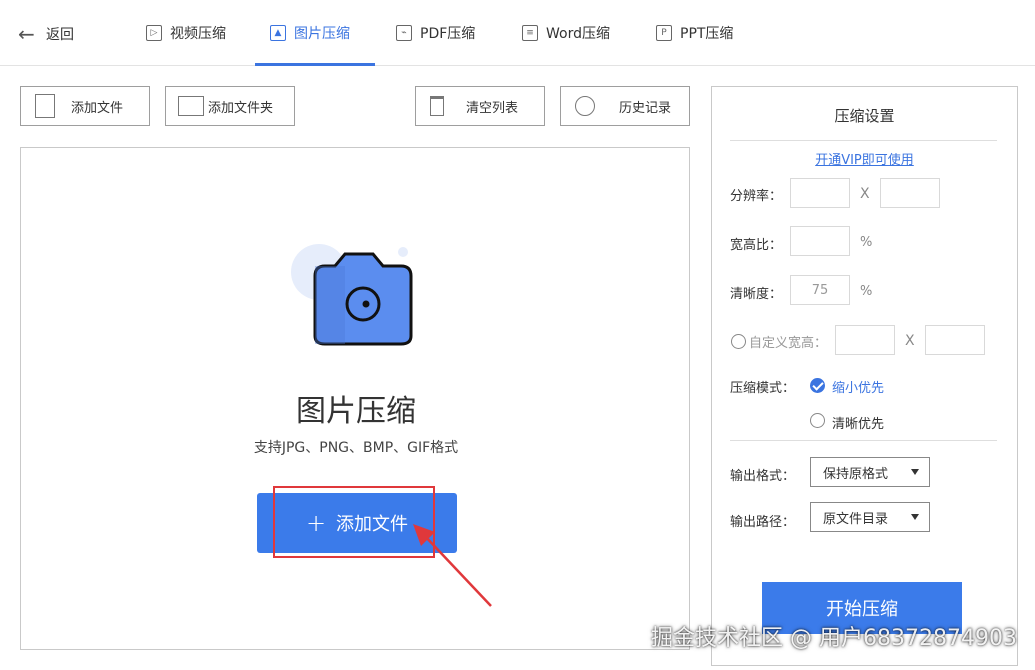  I want to click on resolution-height-input, so click(910, 193).